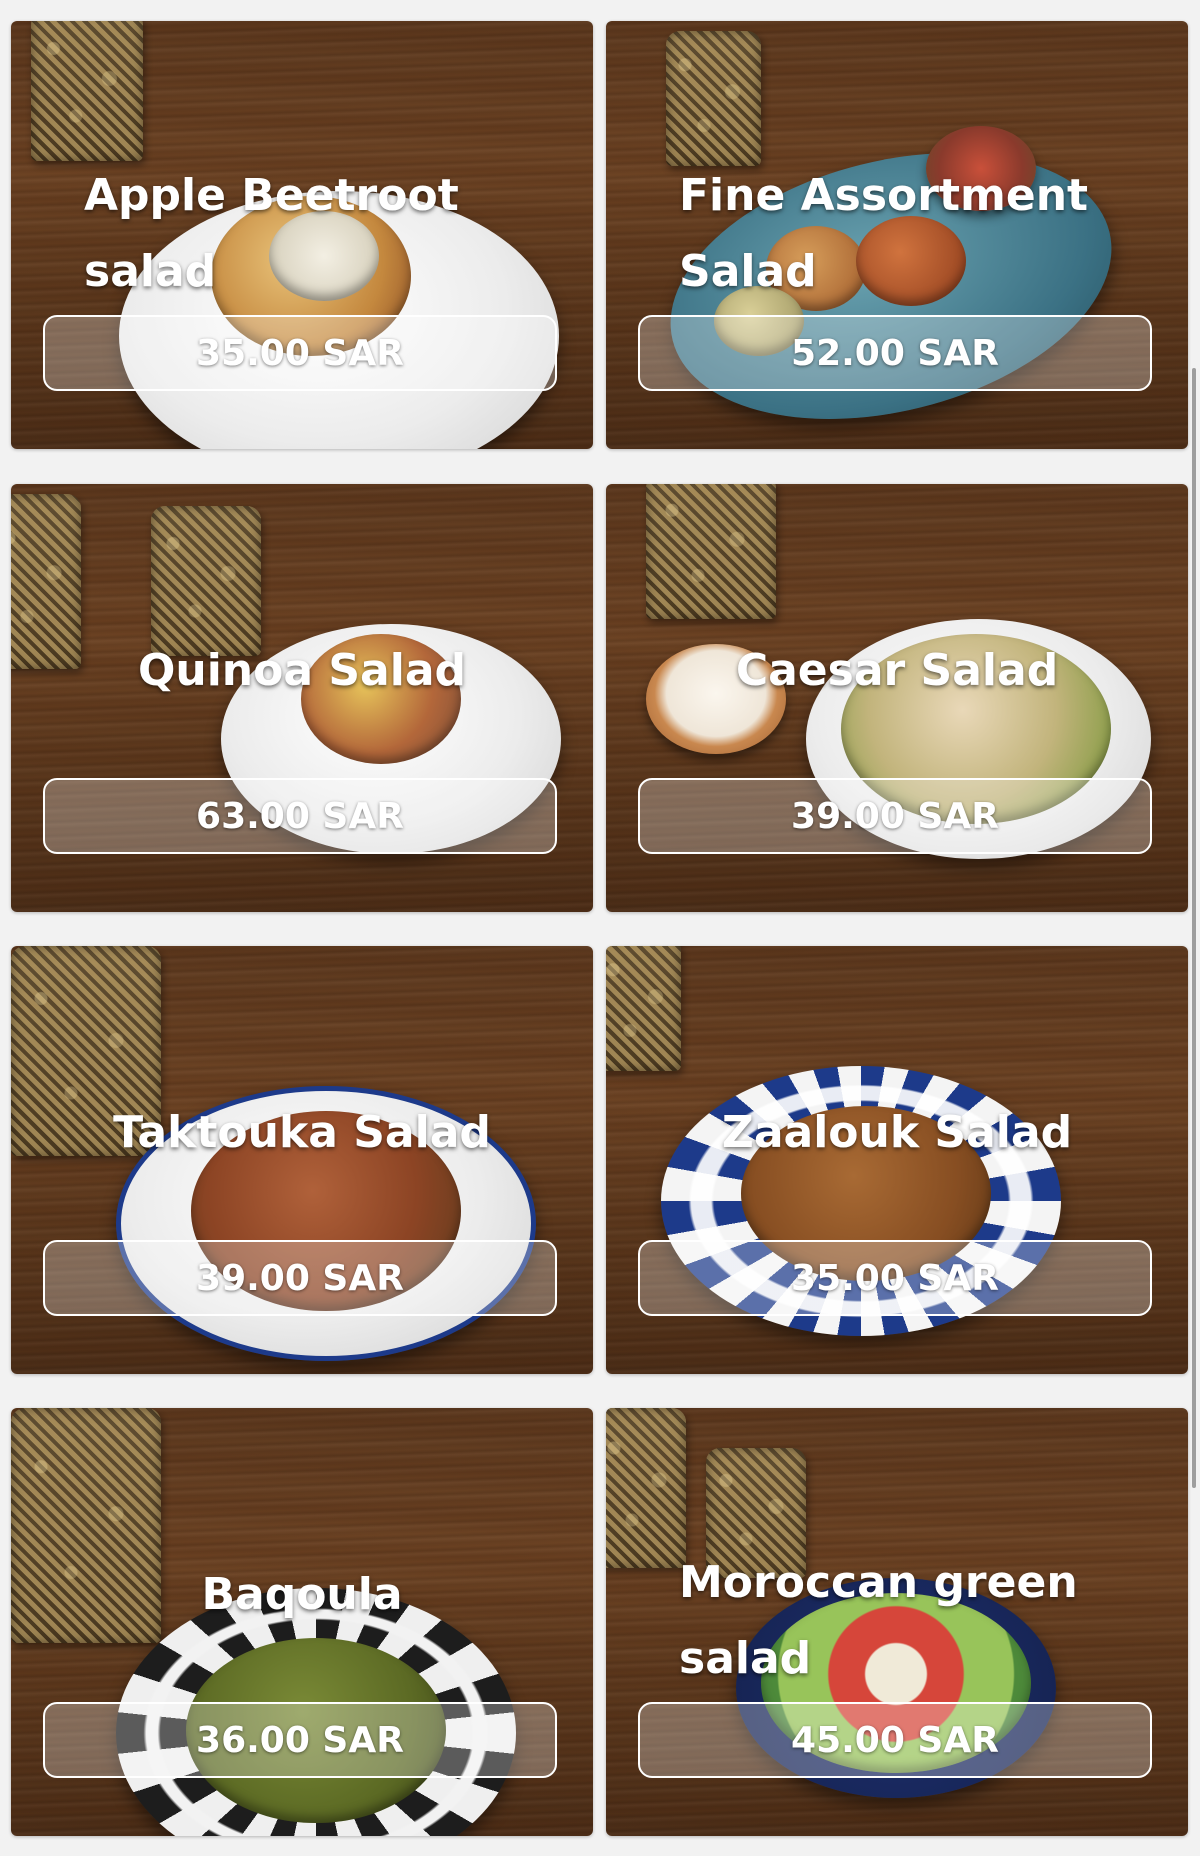 The height and width of the screenshot is (1856, 1200). I want to click on menu-item-title: Taktouka Salad, so click(302, 1132).